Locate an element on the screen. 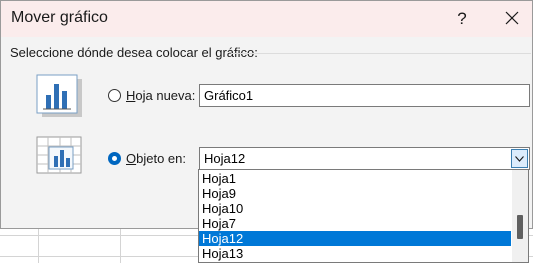 The height and width of the screenshot is (263, 533). embedded-chart-icon is located at coordinates (60, 158).